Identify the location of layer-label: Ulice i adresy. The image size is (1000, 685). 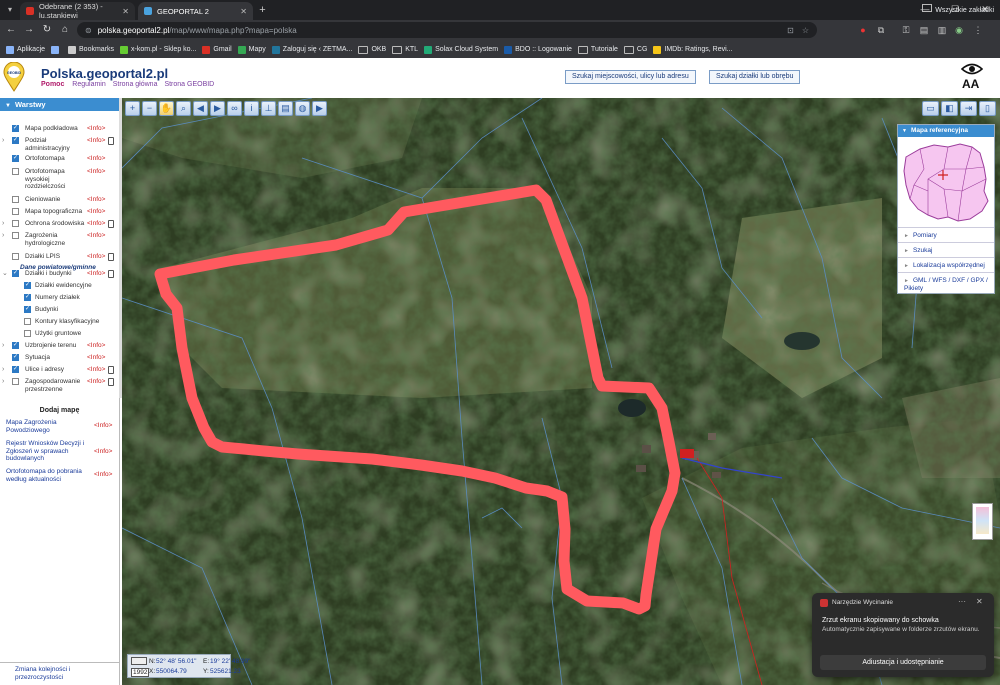
(55, 370).